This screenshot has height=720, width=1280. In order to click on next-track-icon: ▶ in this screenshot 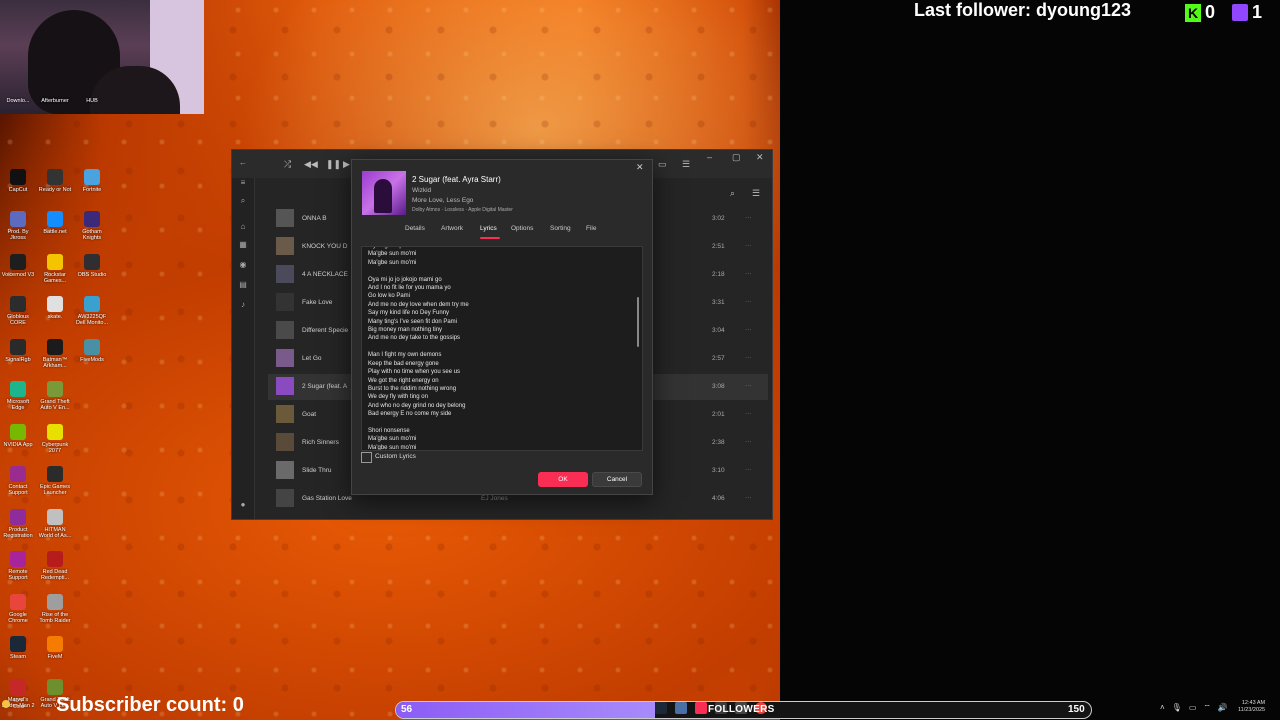, I will do `click(346, 164)`.